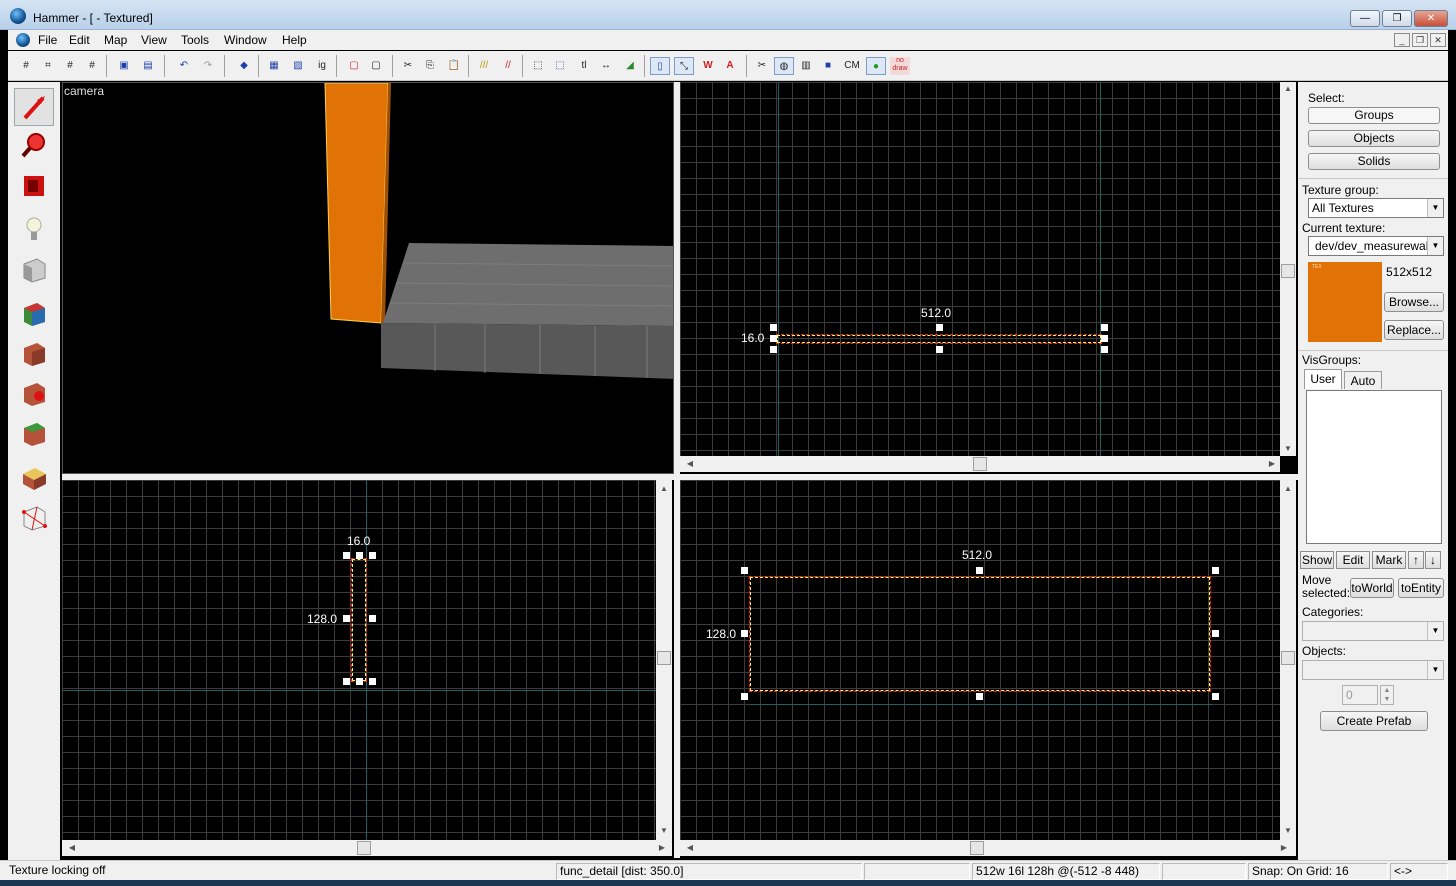 The image size is (1456, 886). I want to click on grid-smaller-icon: #, so click(70, 66).